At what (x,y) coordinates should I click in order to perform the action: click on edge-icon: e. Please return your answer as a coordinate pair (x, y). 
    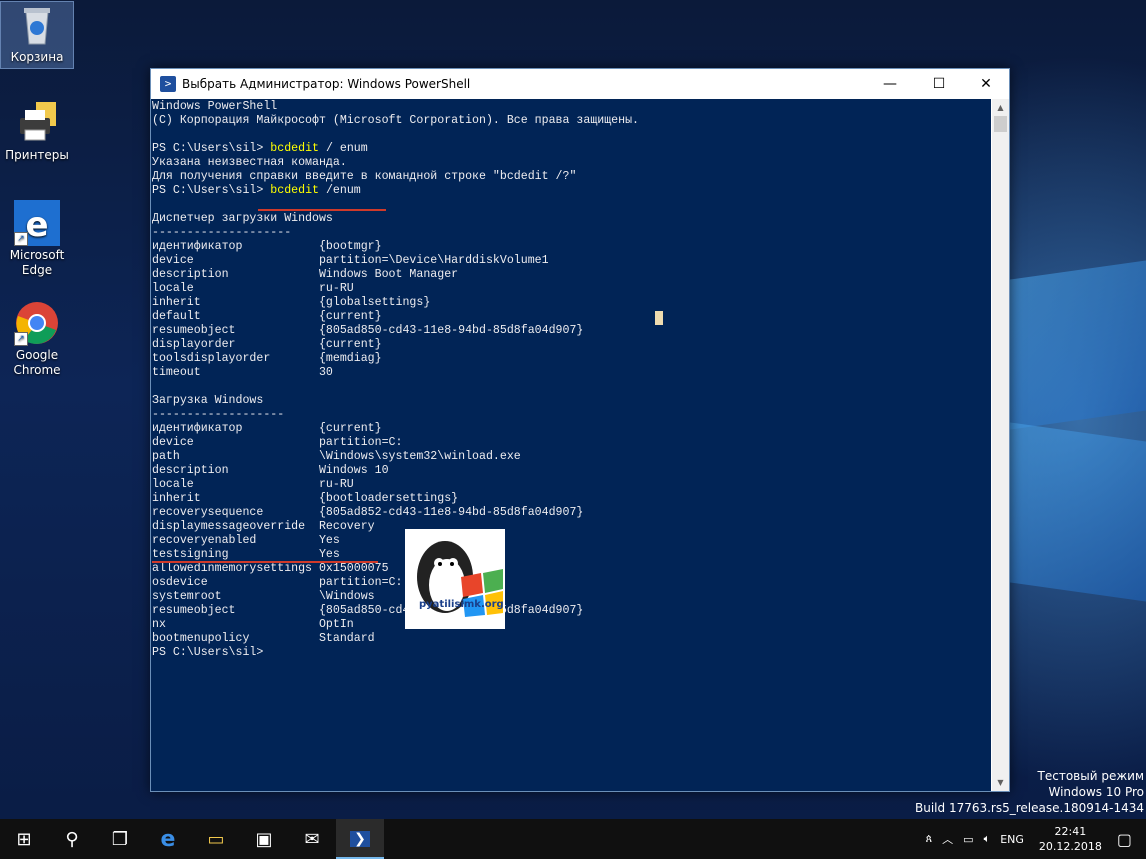
    Looking at the image, I should click on (168, 839).